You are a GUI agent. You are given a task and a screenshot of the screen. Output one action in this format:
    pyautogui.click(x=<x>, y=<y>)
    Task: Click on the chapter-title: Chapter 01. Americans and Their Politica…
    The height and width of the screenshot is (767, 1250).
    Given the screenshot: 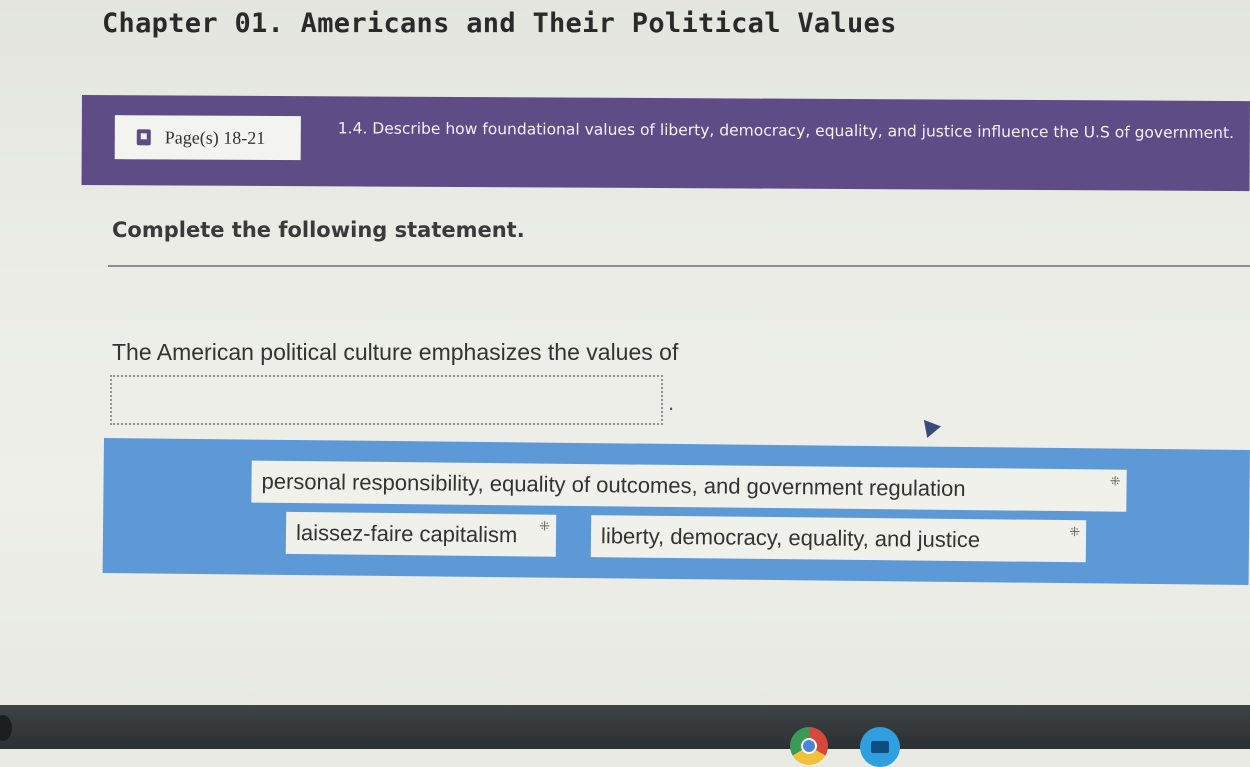 What is the action you would take?
    pyautogui.click(x=499, y=23)
    